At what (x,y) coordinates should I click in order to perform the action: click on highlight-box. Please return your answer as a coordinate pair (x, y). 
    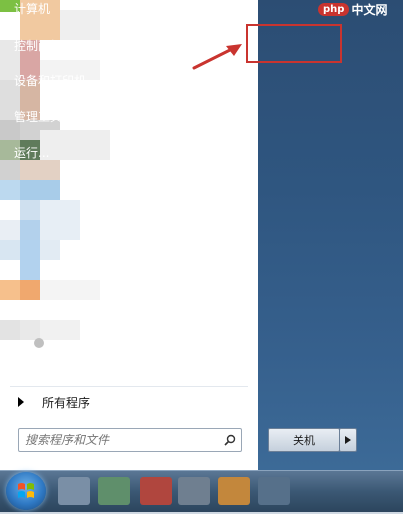
    Looking at the image, I should click on (294, 43).